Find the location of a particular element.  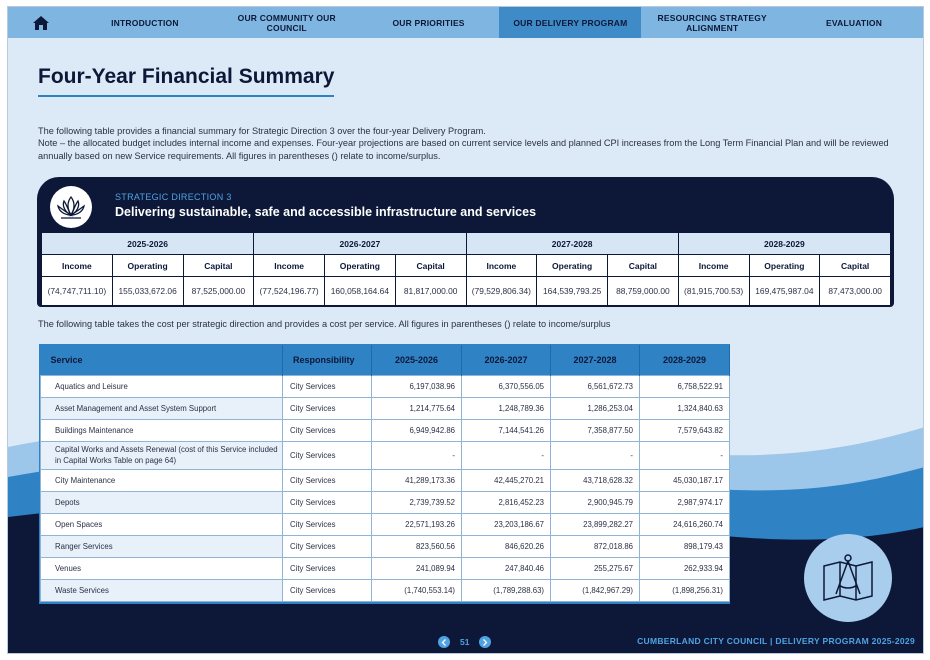

amount-cell: 7,144,541.26 is located at coordinates (506, 430).